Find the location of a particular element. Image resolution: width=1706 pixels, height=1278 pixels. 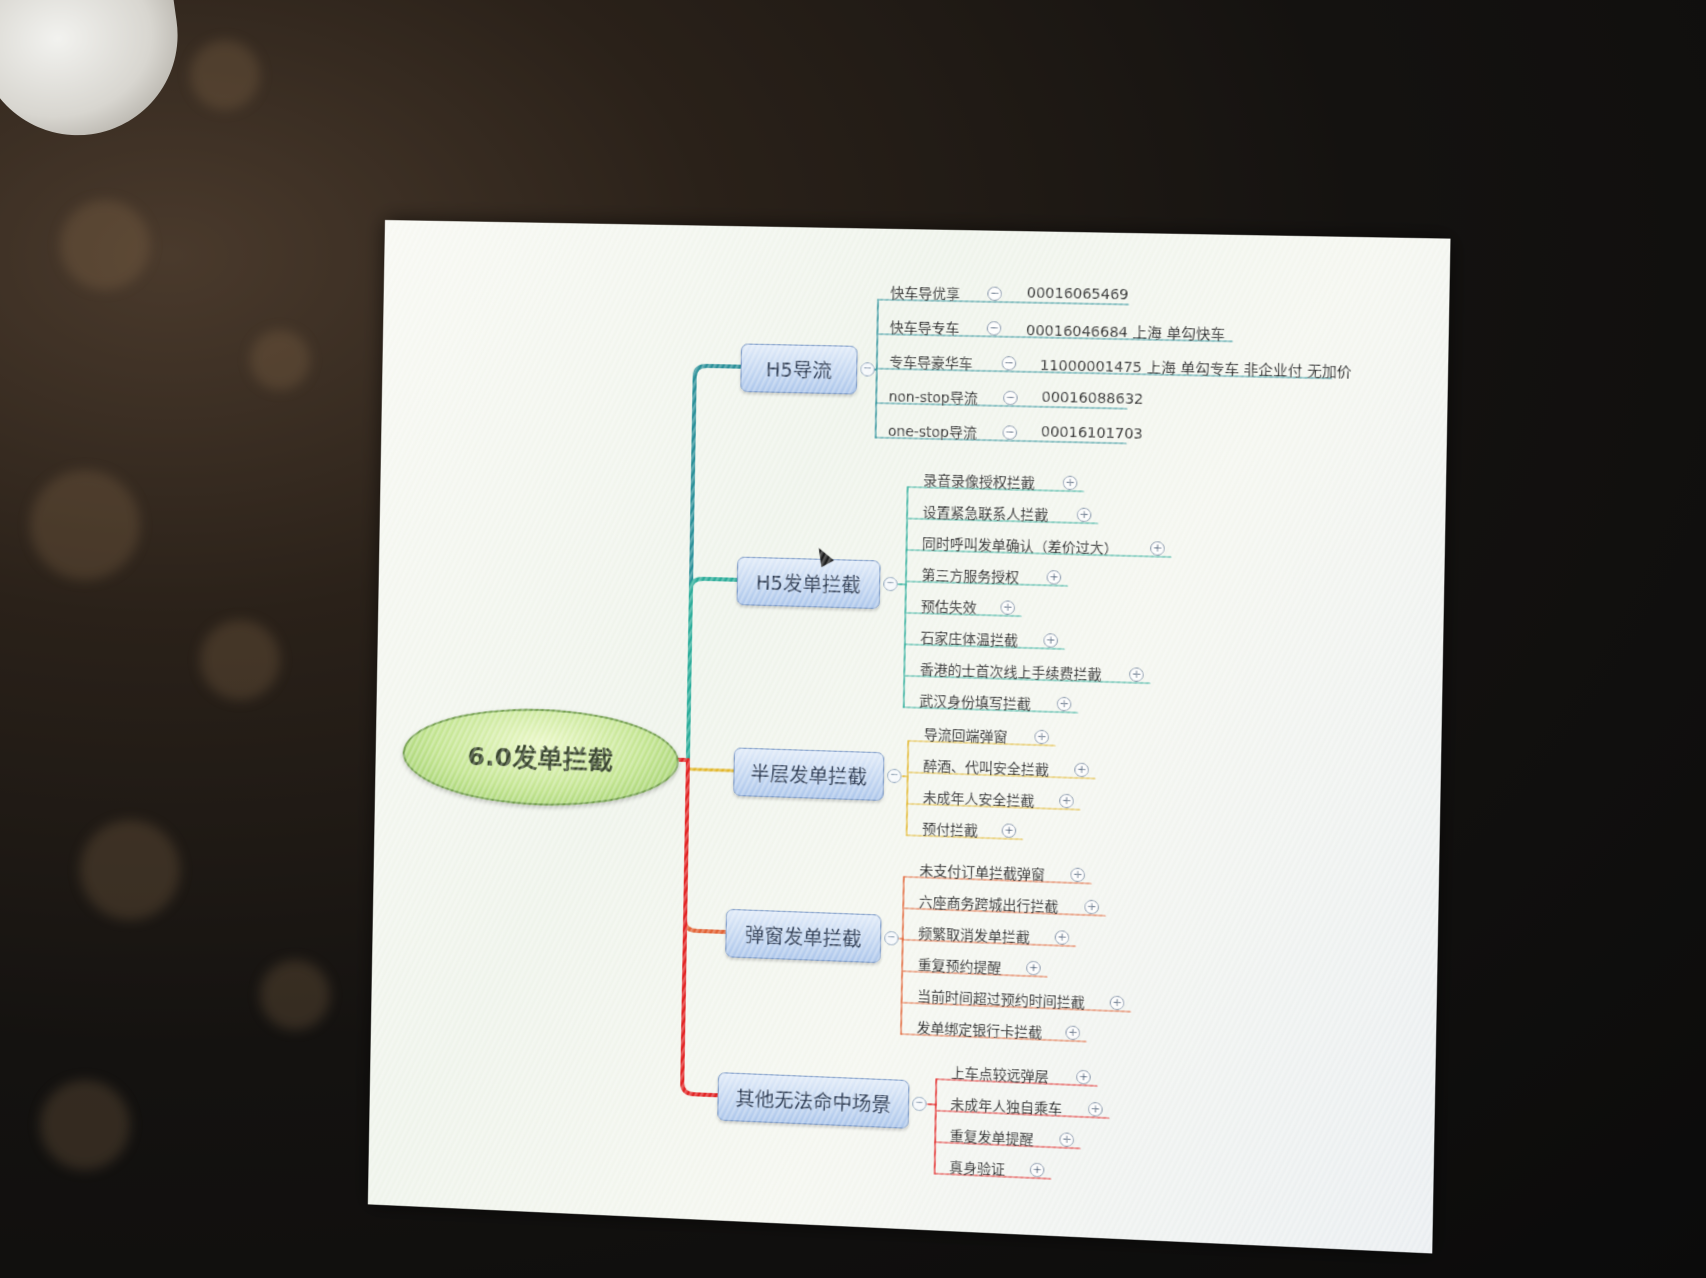

branch-label: 弹窗发单拦截 is located at coordinates (803, 937).